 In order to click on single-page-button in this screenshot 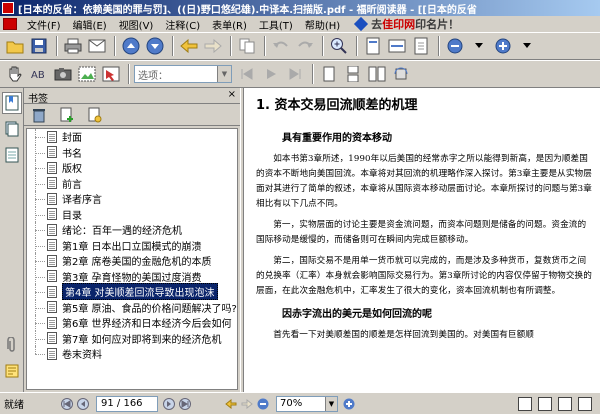, I will do `click(329, 74)`.